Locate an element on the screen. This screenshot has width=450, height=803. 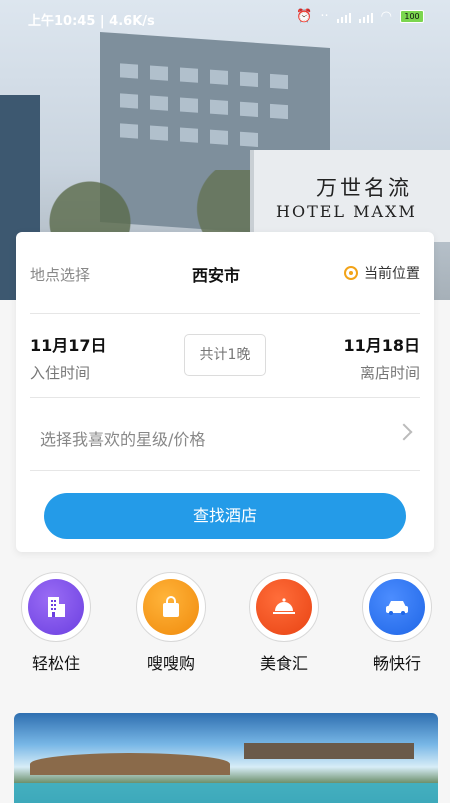
star-price-filter-text: 选择我喜欢的星级/价格 is located at coordinates (123, 439).